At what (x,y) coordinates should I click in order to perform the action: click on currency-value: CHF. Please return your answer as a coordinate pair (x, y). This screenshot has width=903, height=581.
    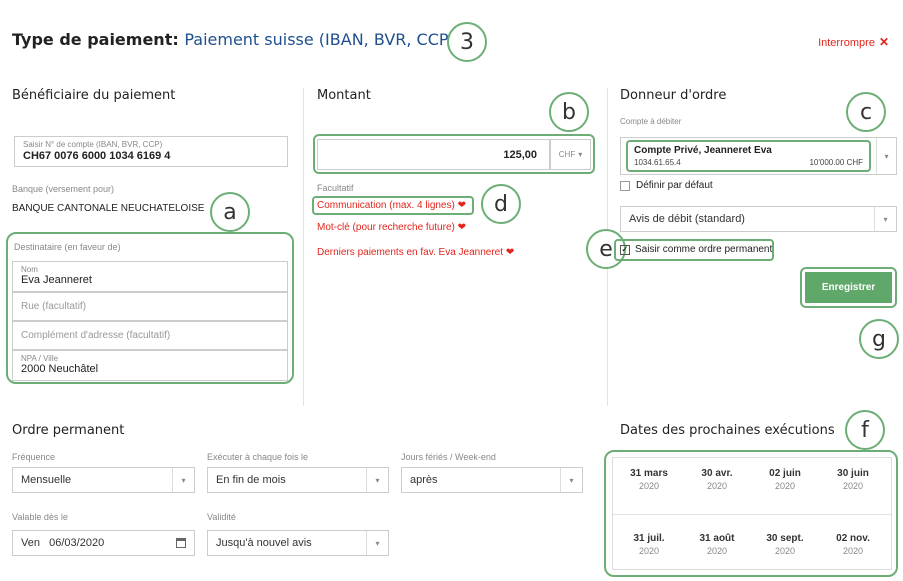
    Looking at the image, I should click on (567, 154).